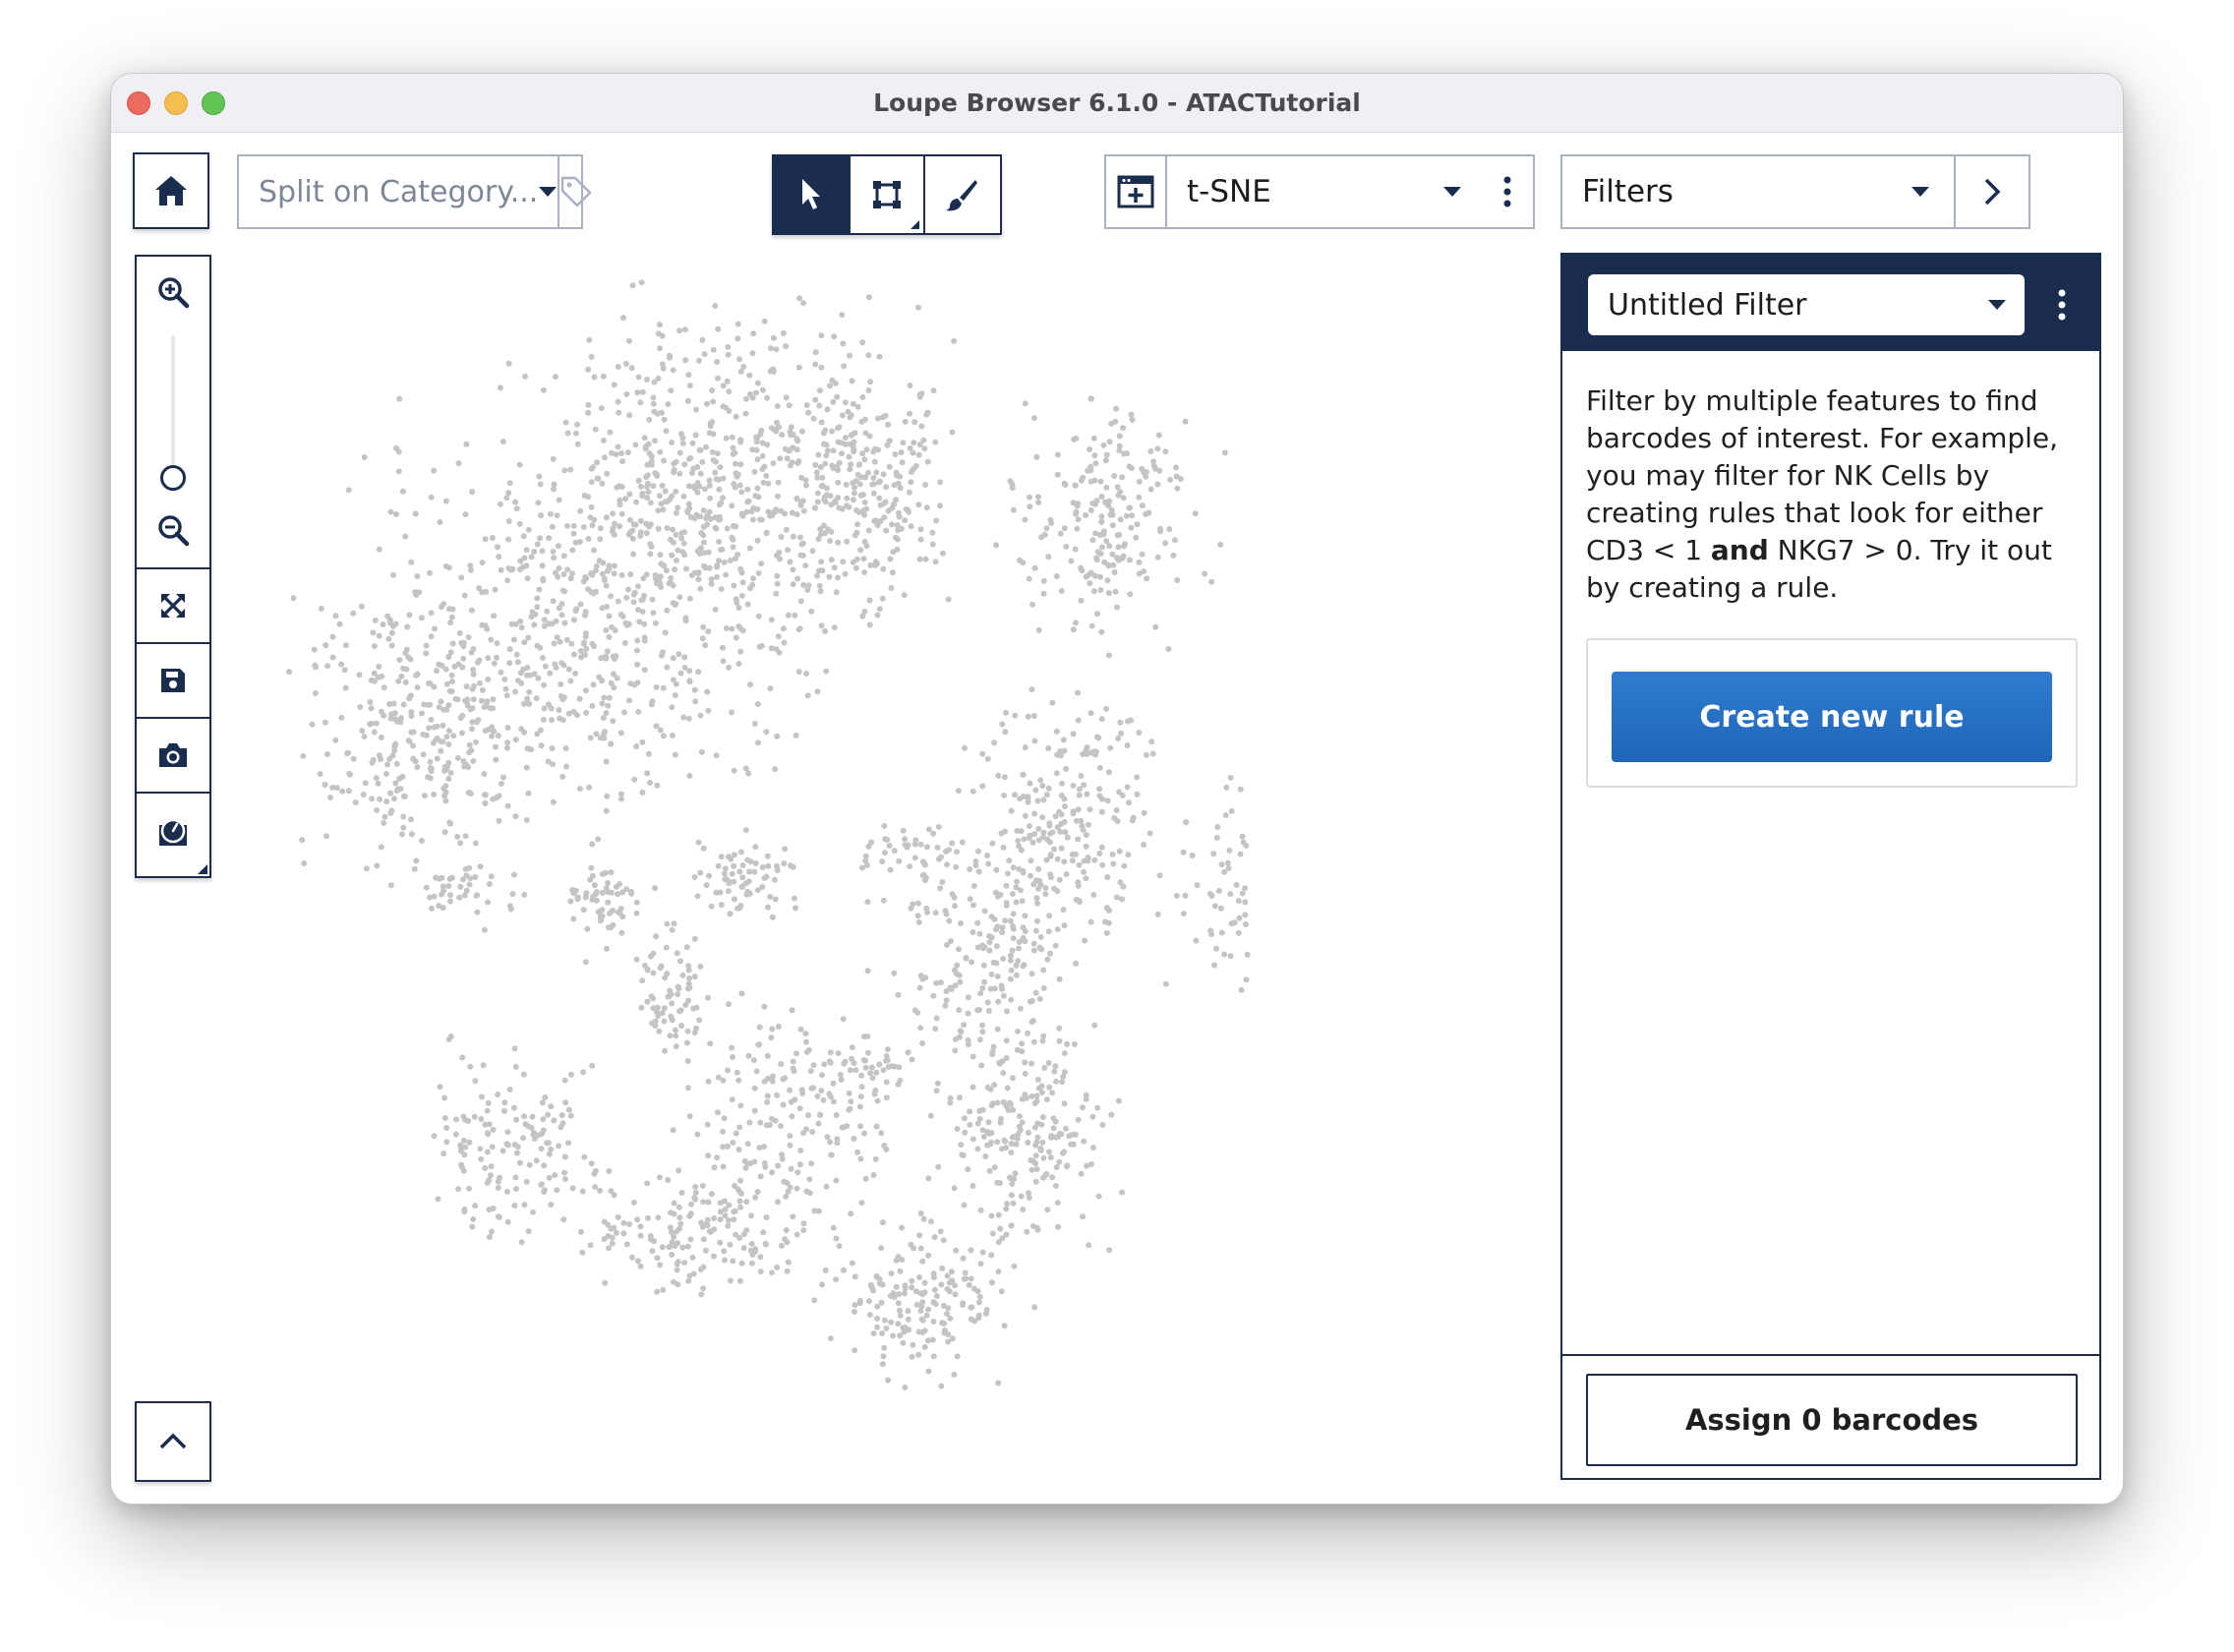 This screenshot has height=1652, width=2234. I want to click on filter-name-select: Untitled Filter, so click(1807, 304).